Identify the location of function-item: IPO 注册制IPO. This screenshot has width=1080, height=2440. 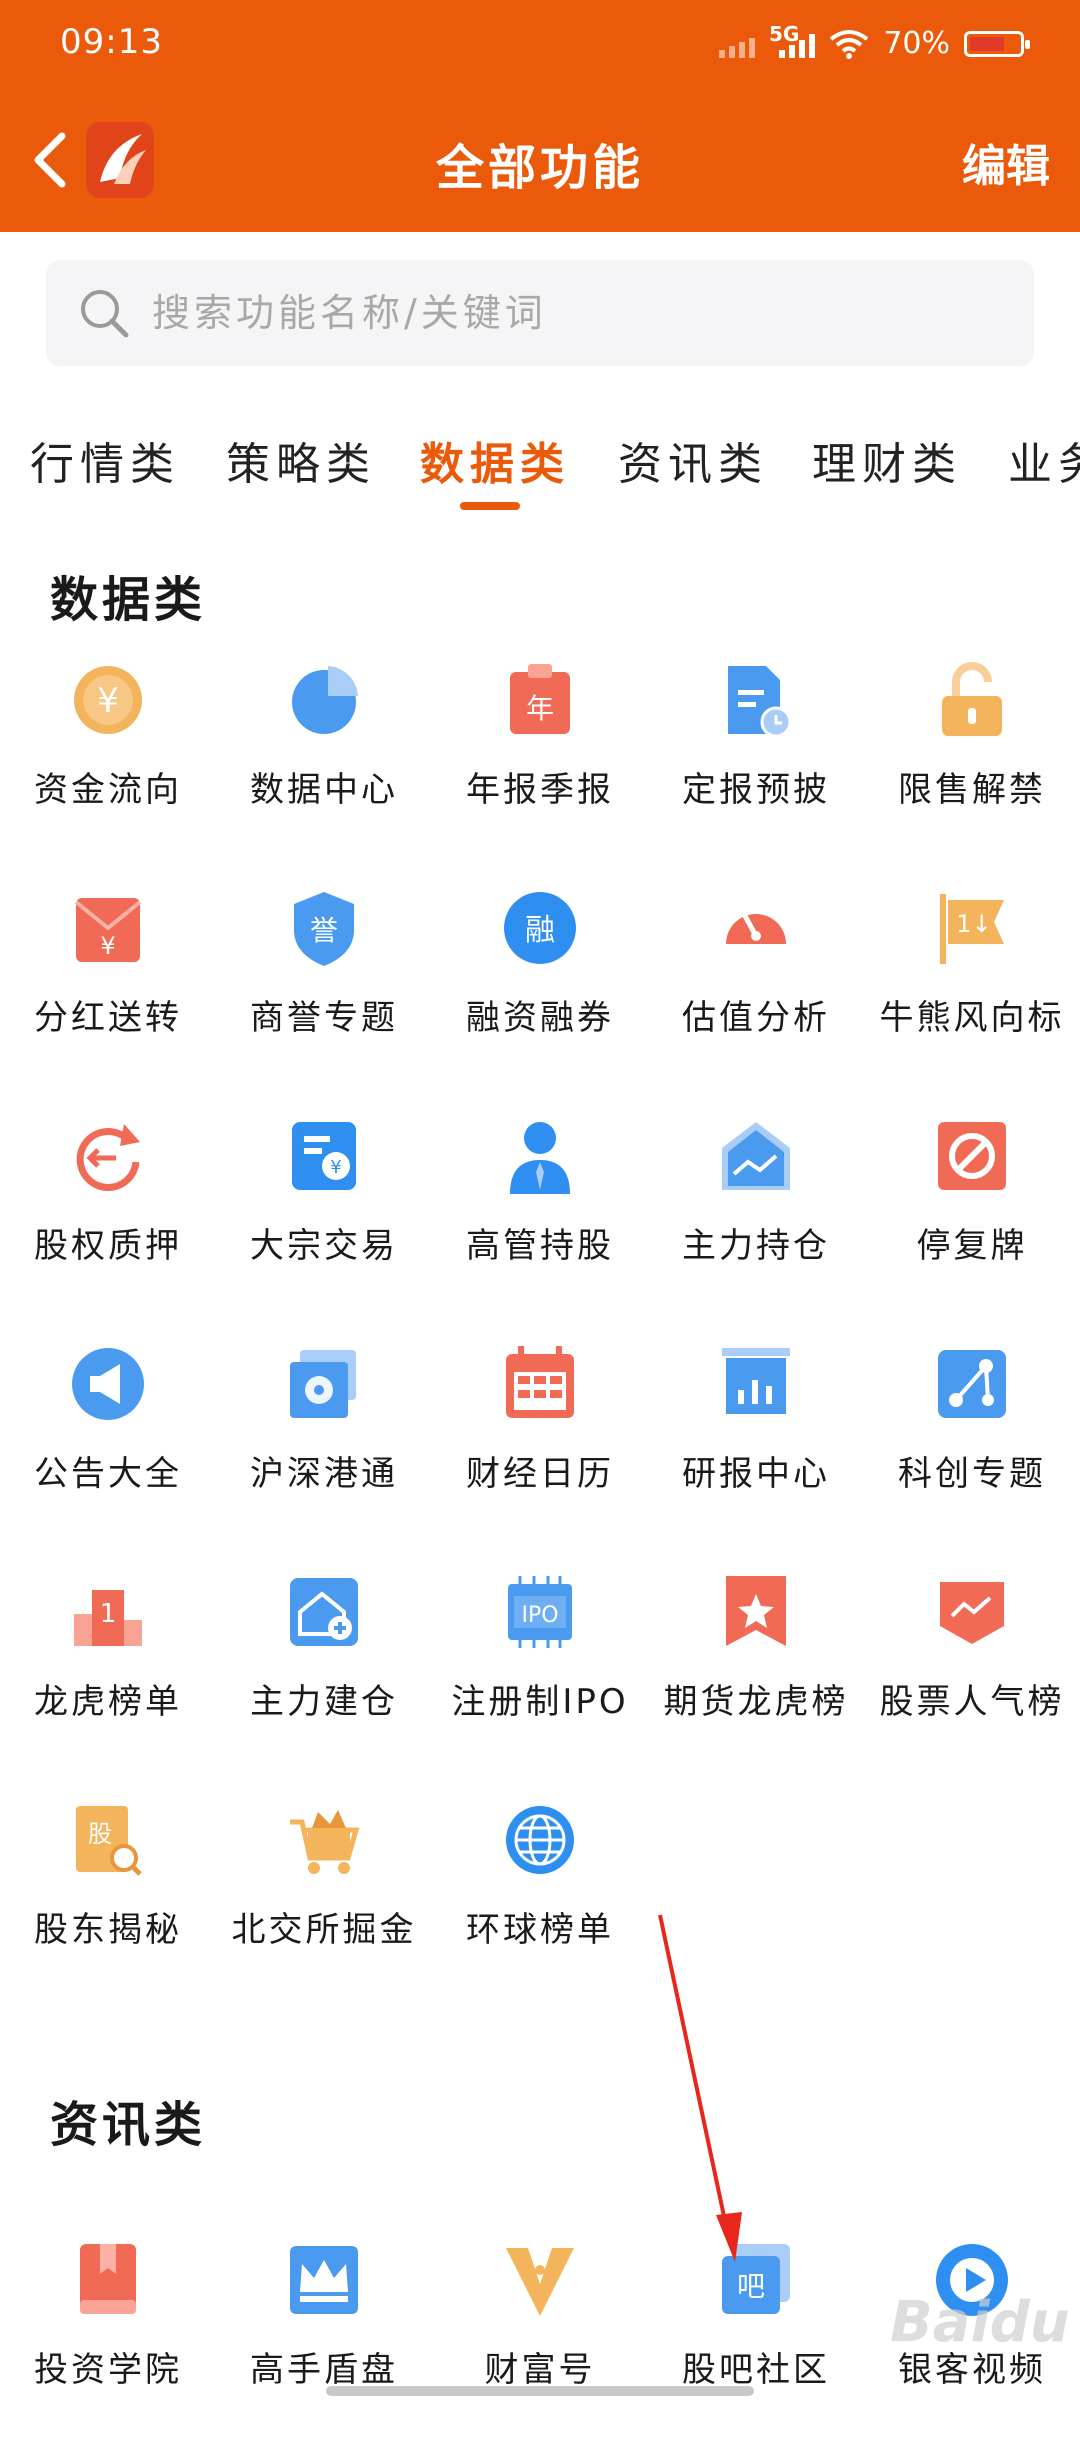
(540, 1672).